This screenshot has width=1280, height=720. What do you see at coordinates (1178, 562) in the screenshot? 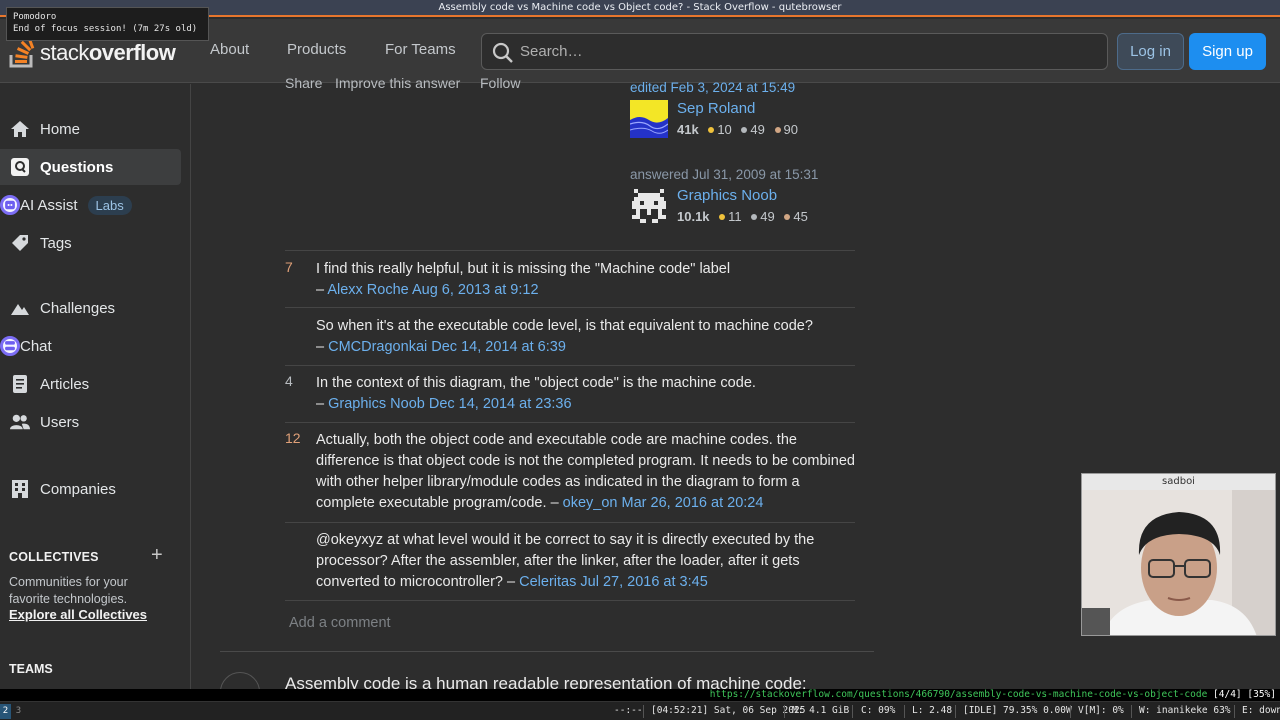
I see `webcam-feed` at bounding box center [1178, 562].